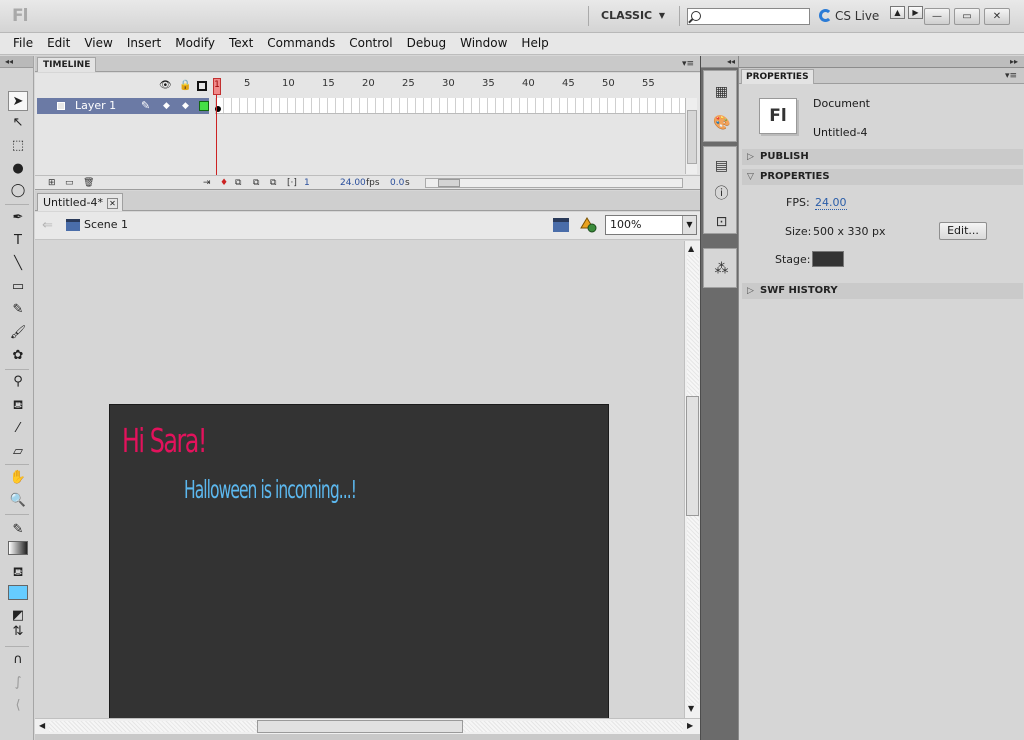 This screenshot has width=1024, height=740. Describe the element at coordinates (937, 16) in the screenshot. I see `minimize-button: —` at that location.